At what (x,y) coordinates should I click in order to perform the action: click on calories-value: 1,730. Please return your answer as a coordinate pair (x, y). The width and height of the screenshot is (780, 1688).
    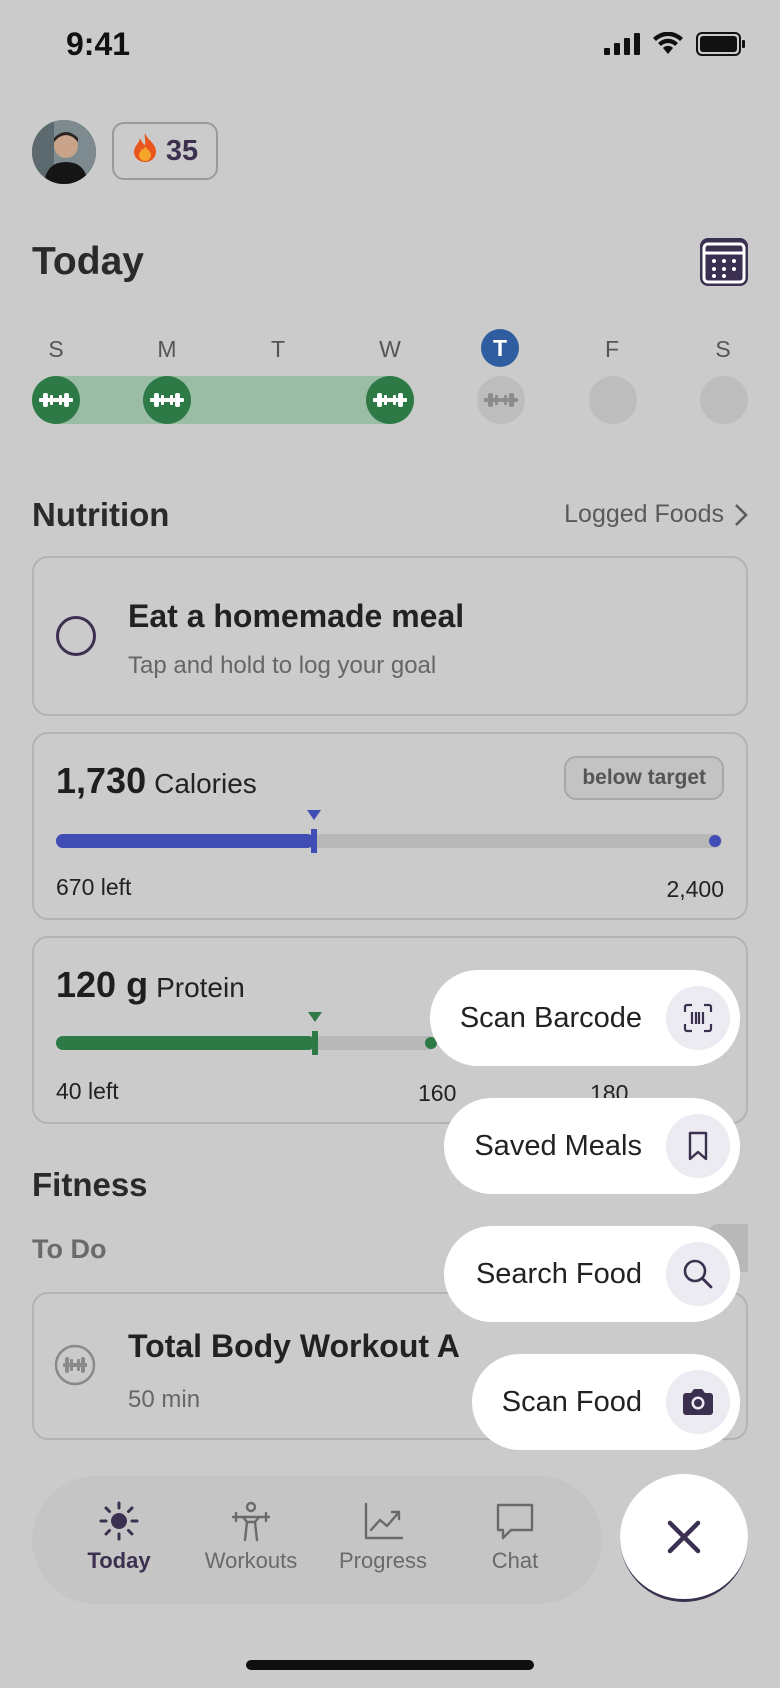
    Looking at the image, I should click on (101, 780).